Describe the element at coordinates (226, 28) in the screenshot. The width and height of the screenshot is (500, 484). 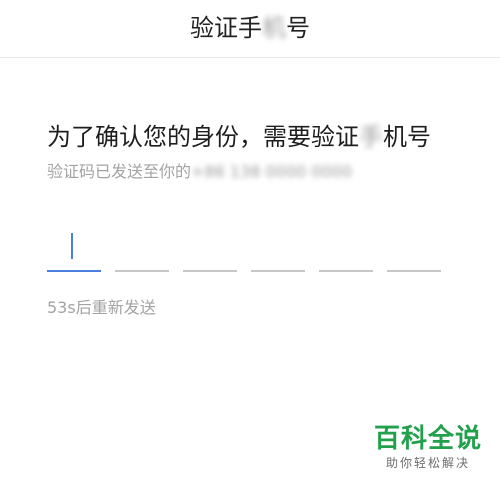
I see `page-title-prefix: 验证手` at that location.